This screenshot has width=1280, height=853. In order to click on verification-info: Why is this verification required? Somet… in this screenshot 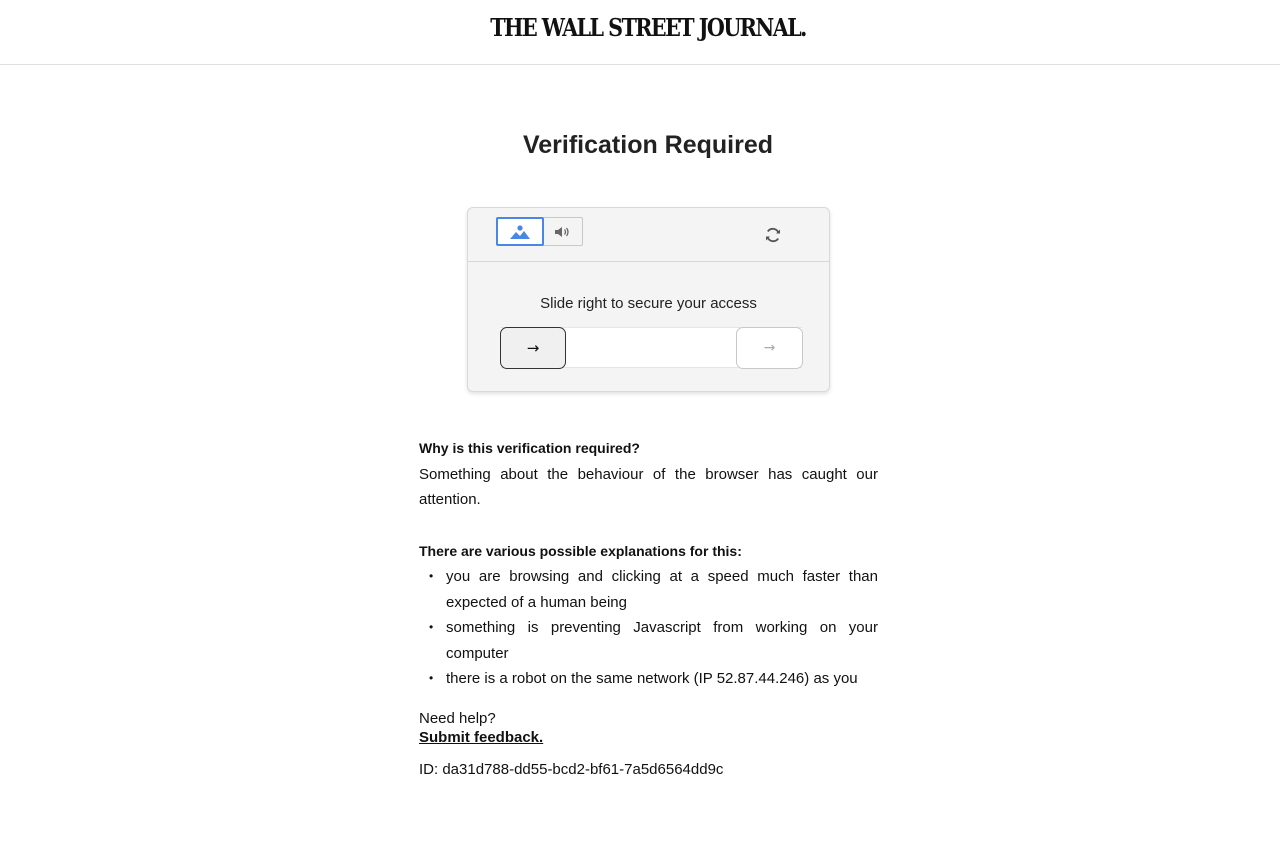, I will do `click(648, 564)`.